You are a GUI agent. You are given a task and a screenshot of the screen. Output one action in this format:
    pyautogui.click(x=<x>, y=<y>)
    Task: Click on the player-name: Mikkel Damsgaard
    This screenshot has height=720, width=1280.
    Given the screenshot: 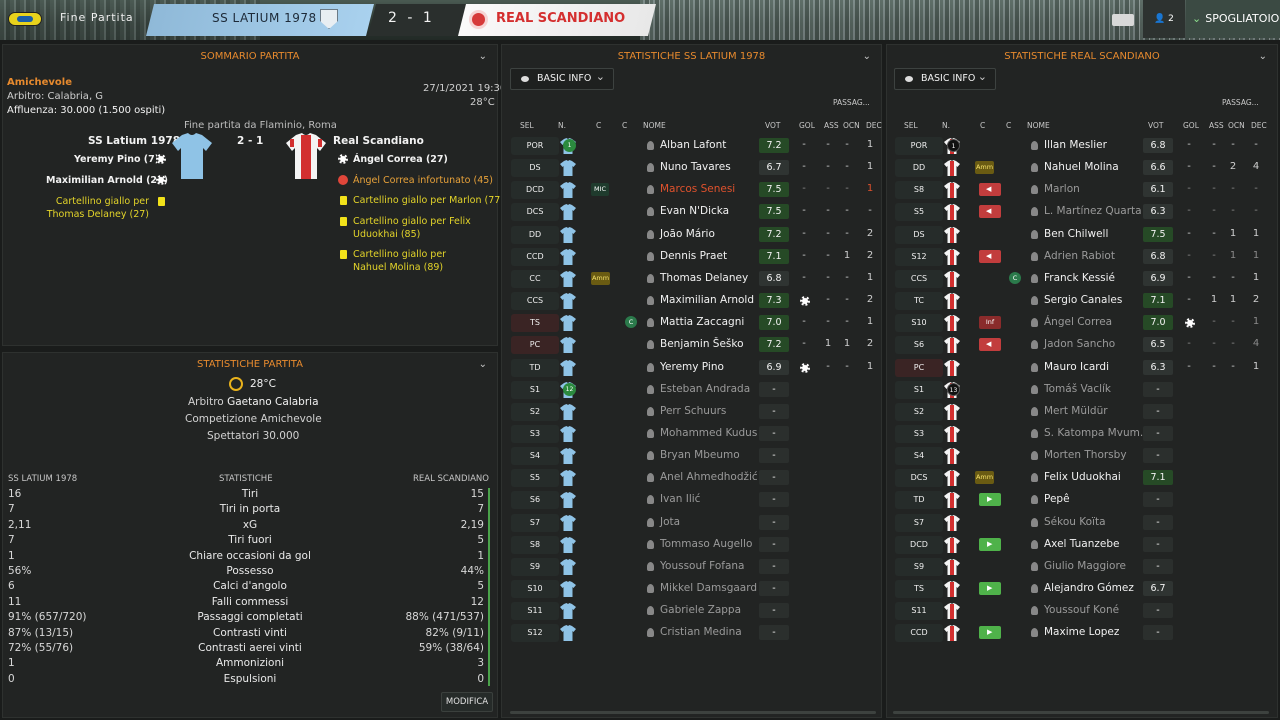 What is the action you would take?
    pyautogui.click(x=708, y=588)
    